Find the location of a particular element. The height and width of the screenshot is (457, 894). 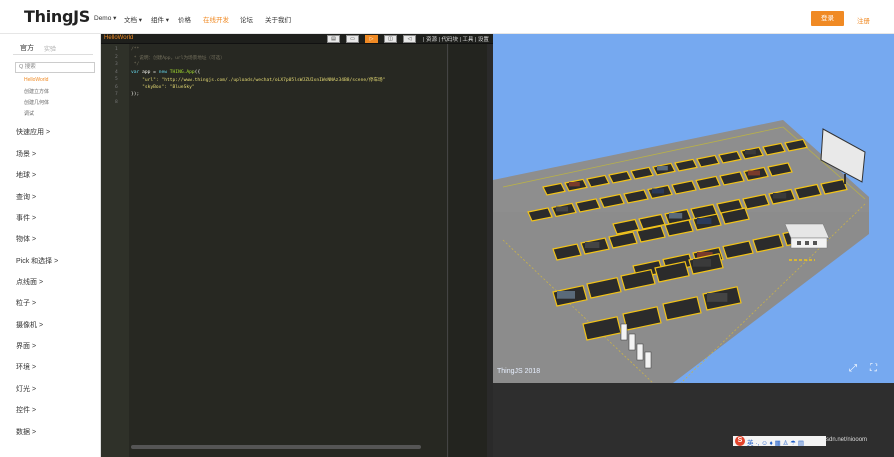

sidebar-tabs: 官方 实验 is located at coordinates (53, 48).